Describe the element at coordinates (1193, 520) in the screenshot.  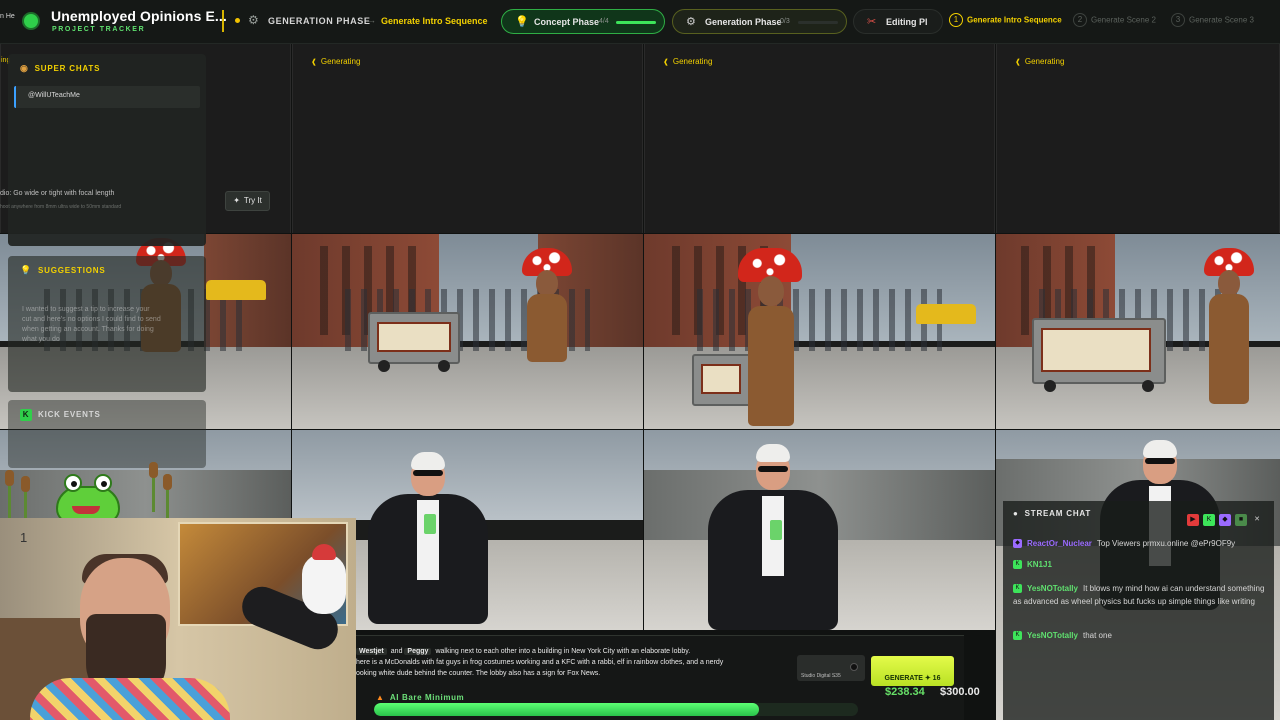
I see `youtube-filter-icon: ▶` at that location.